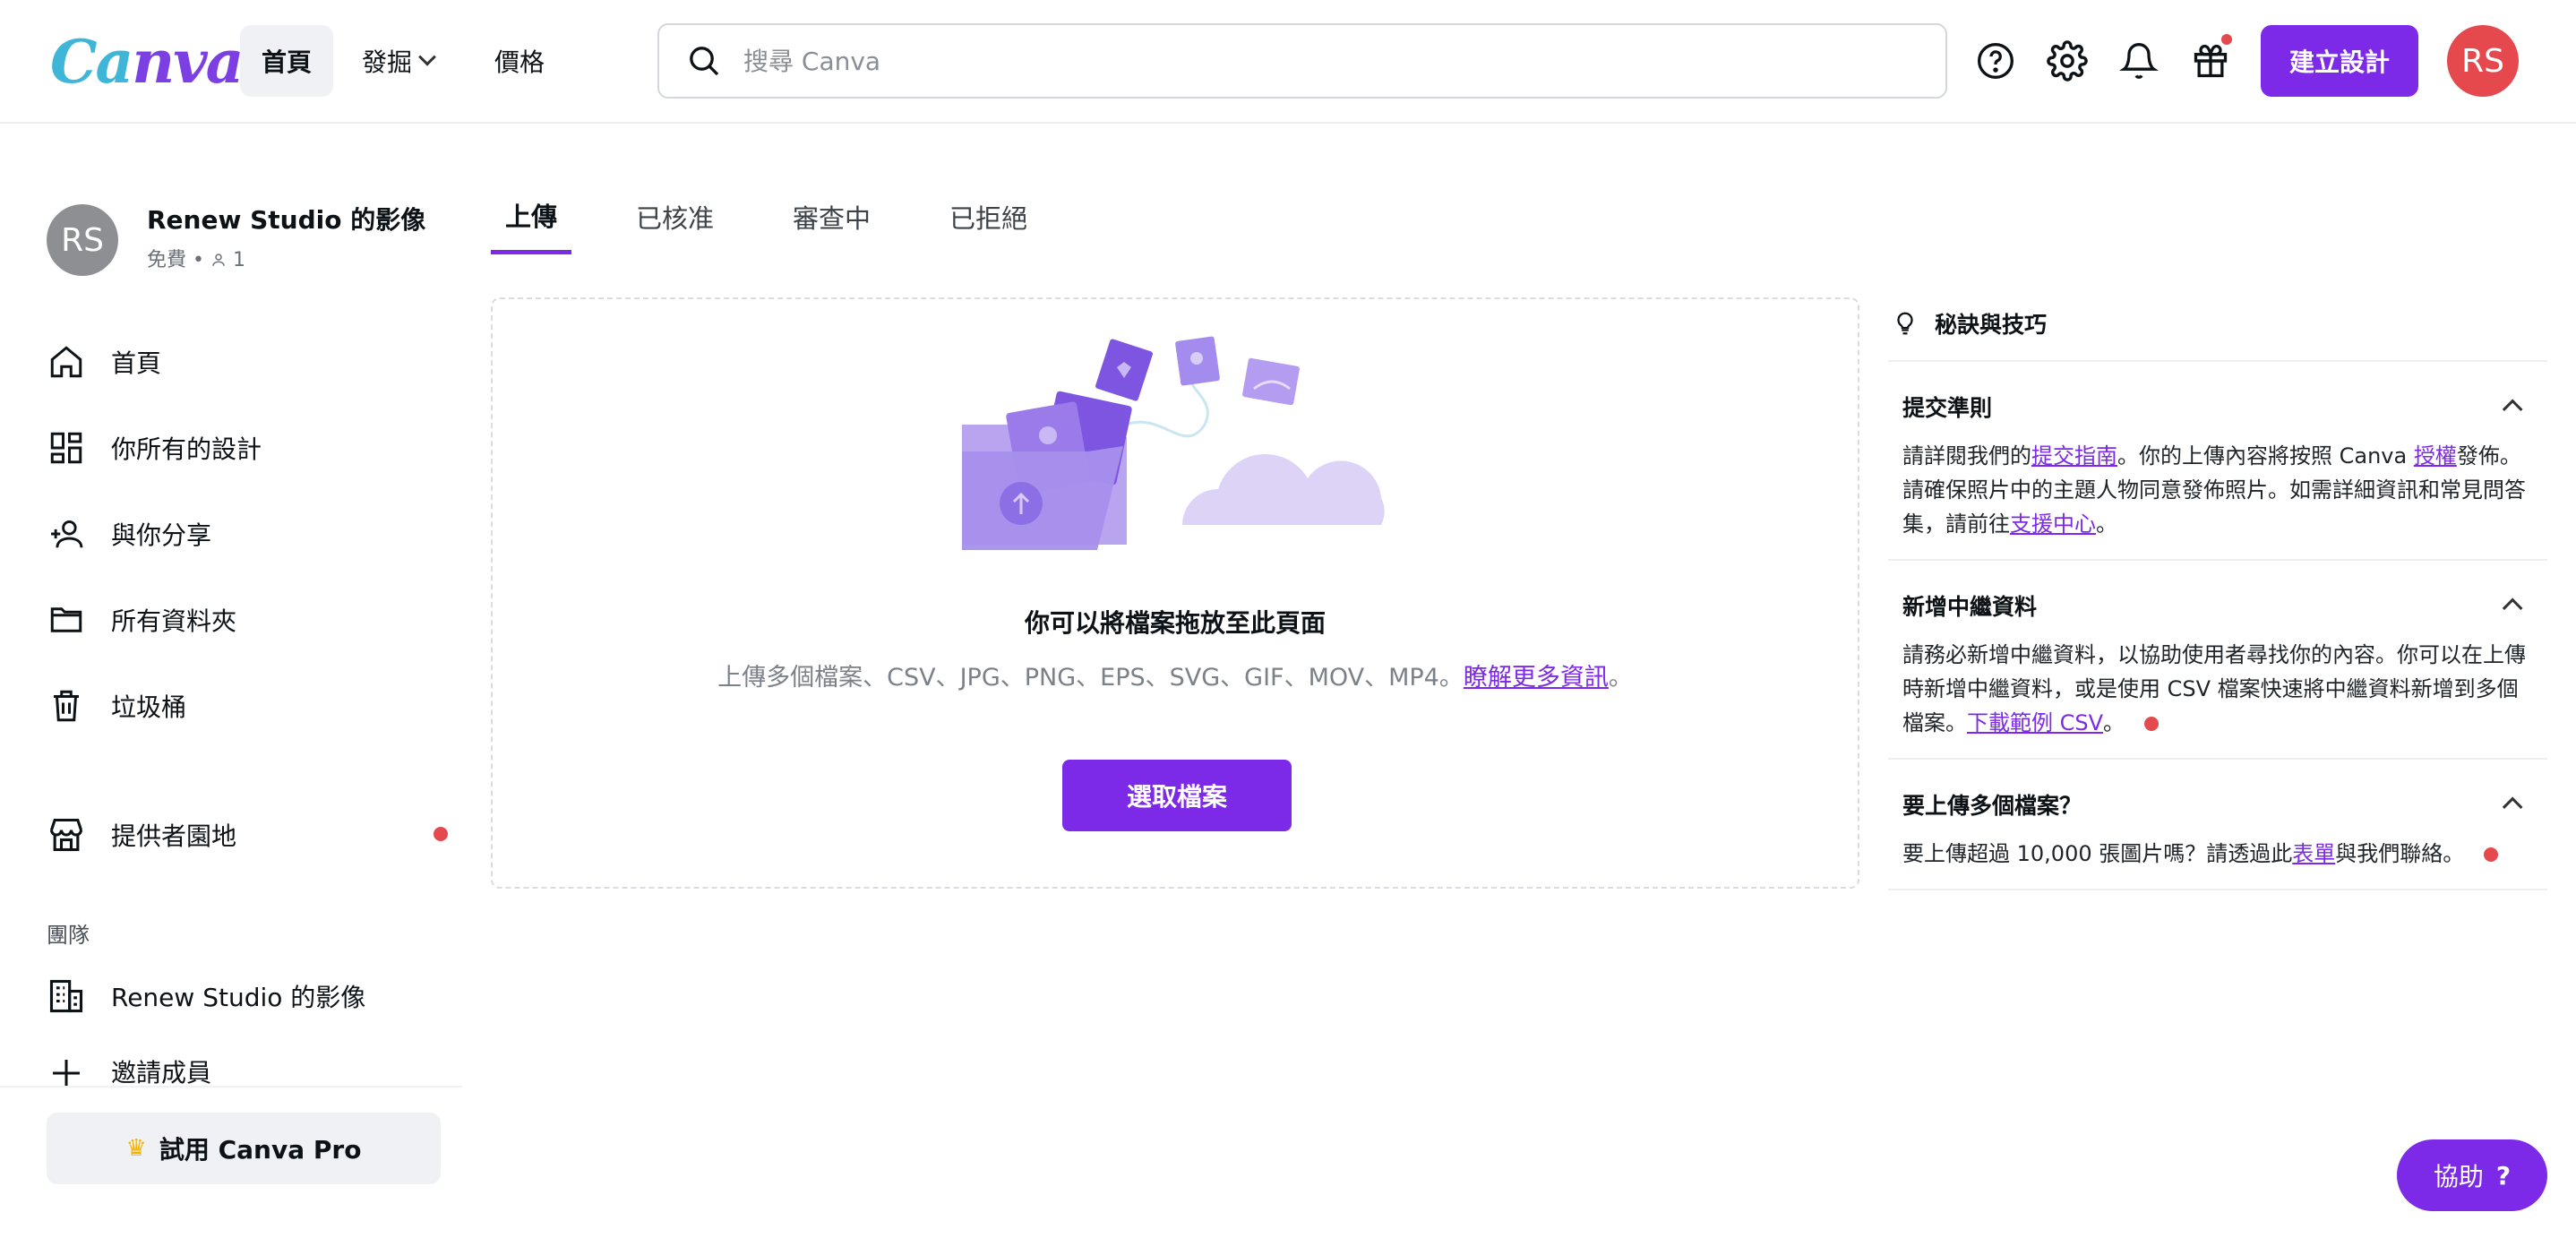  What do you see at coordinates (1175, 623) in the screenshot?
I see `dropzone-title: 你可以將檔案拖放至此頁面` at bounding box center [1175, 623].